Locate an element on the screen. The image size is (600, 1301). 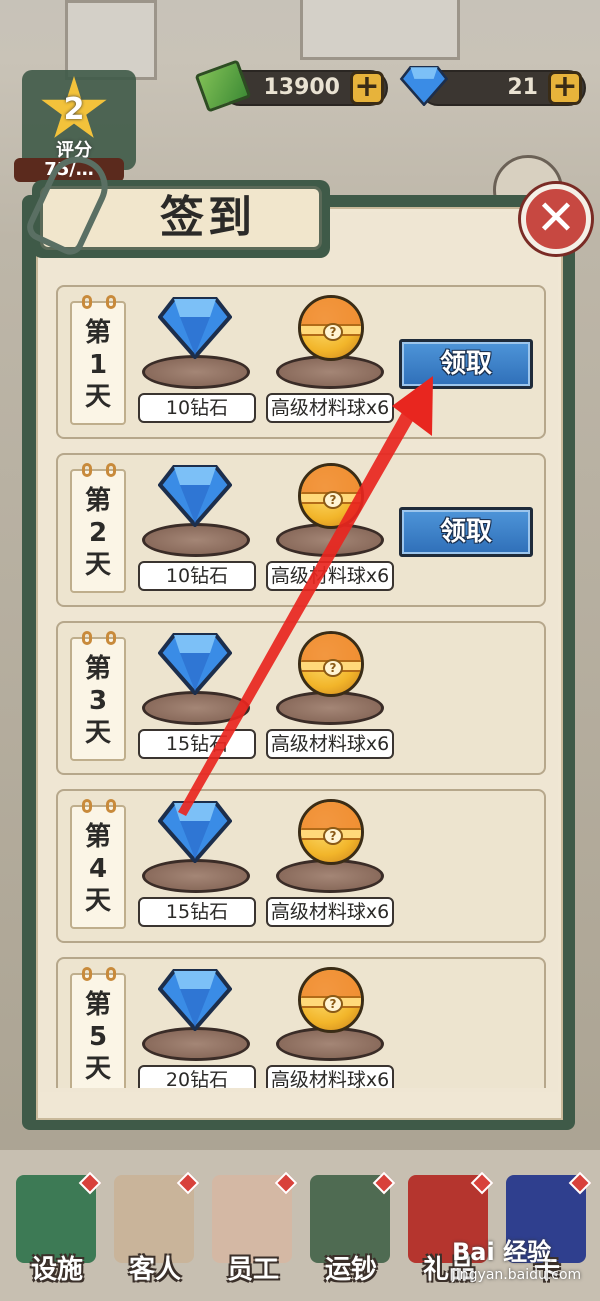
day-label: 第1天 is located at coordinates (98, 365).